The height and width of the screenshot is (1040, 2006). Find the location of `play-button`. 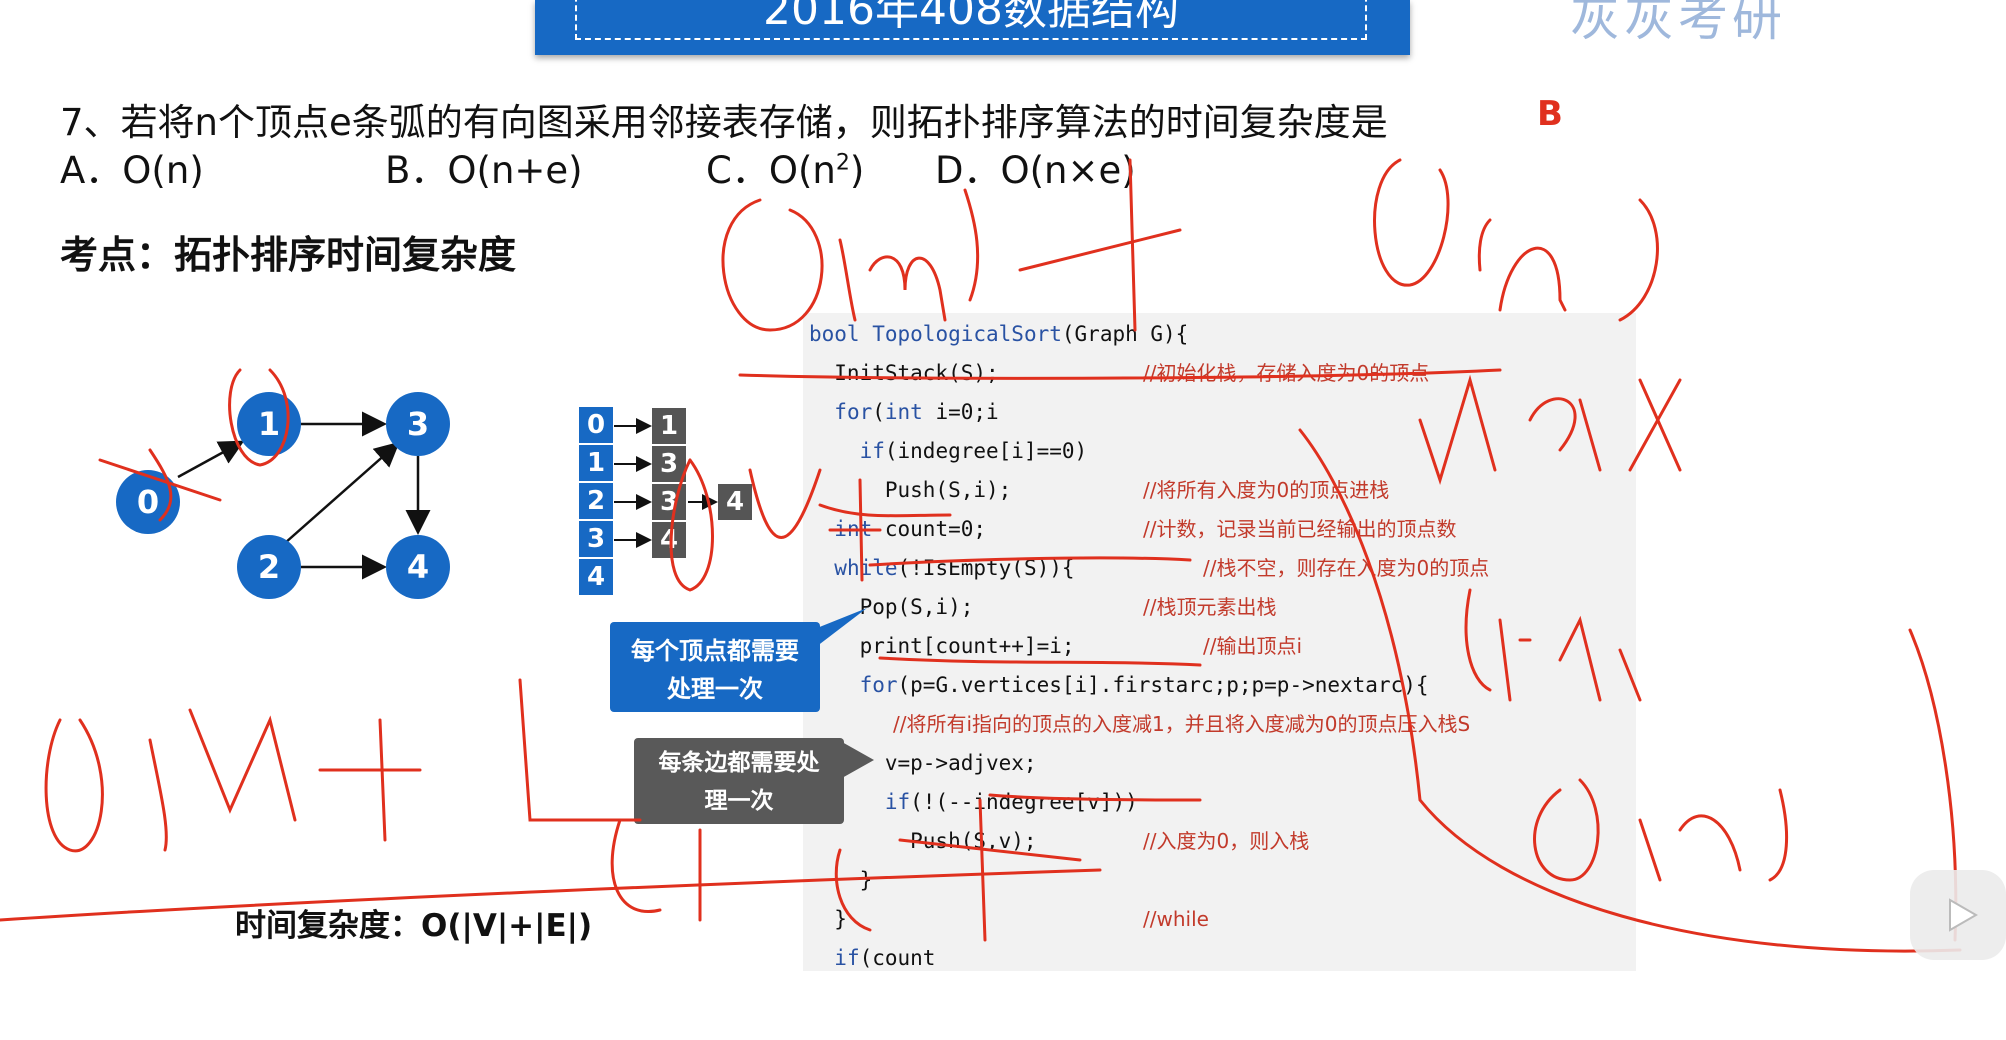

play-button is located at coordinates (1958, 915).